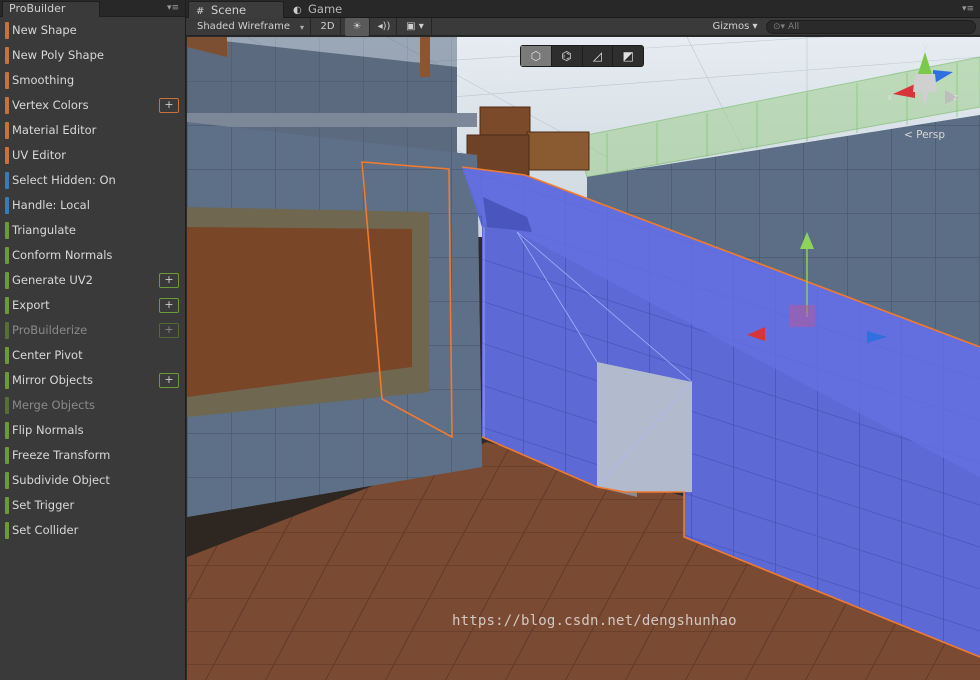 This screenshot has width=980, height=680. Describe the element at coordinates (968, 9) in the screenshot. I see `scene-menu-icon: ▾≡` at that location.